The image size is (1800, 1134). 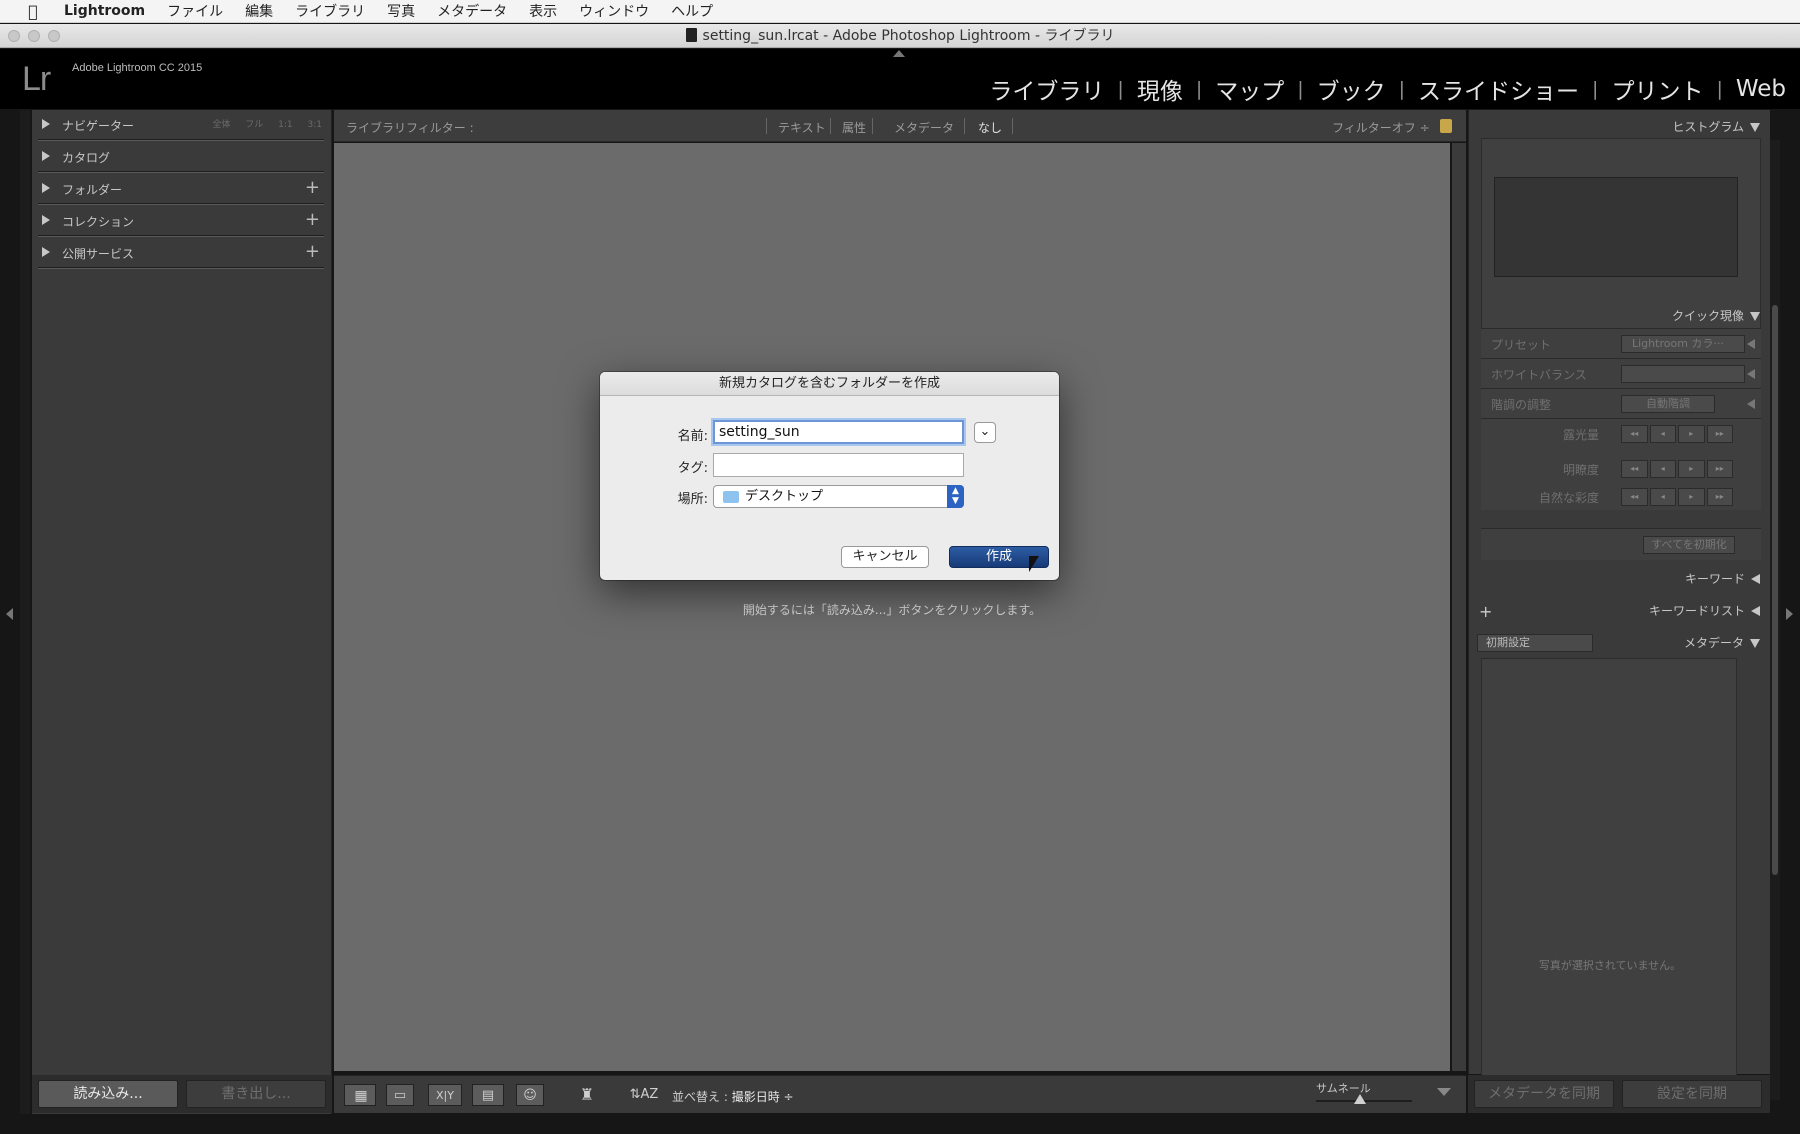 What do you see at coordinates (990, 127) in the screenshot?
I see `filter-none-tab: なし` at bounding box center [990, 127].